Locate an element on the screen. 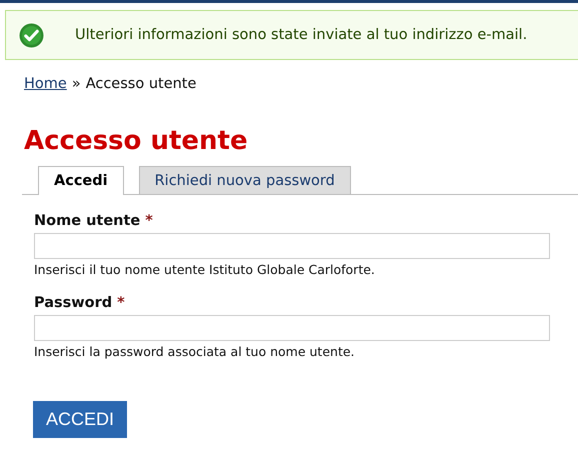 This screenshot has height=476, width=578. field-label: Nome utente is located at coordinates (87, 221).